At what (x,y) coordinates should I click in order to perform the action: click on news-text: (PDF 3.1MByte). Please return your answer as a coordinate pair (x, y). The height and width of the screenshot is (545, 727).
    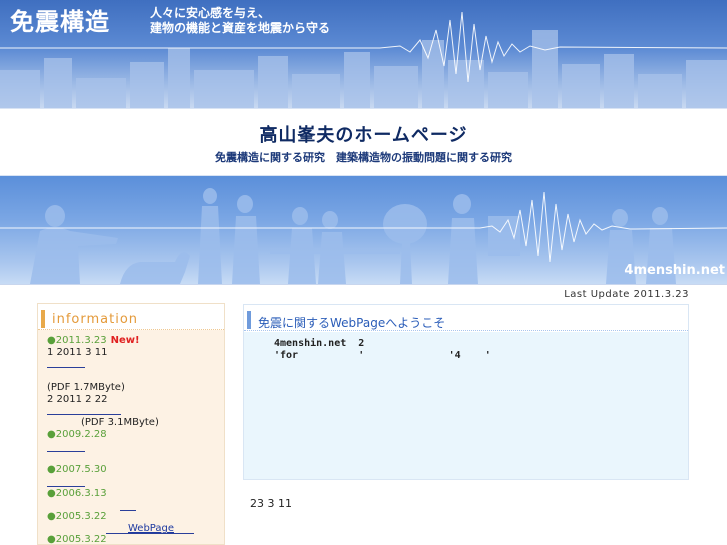
    Looking at the image, I should click on (120, 422).